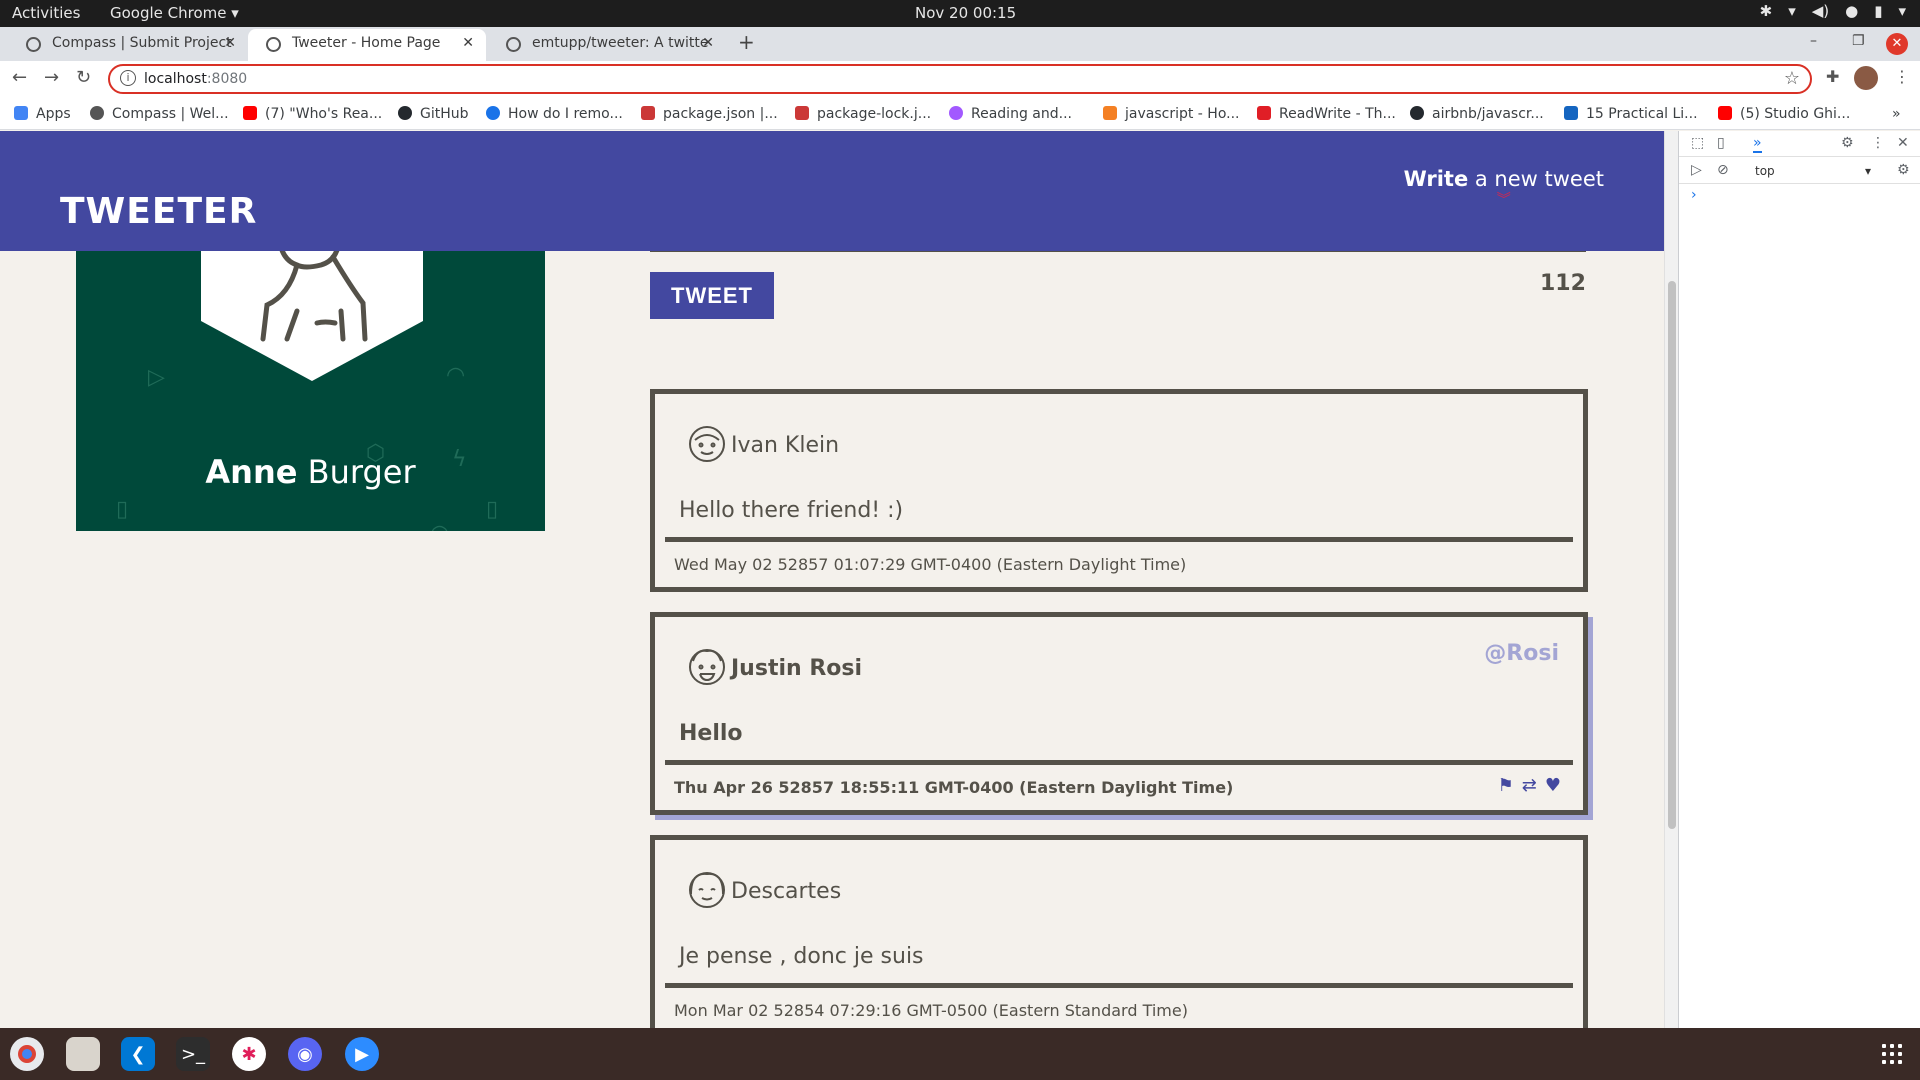  I want to click on clock: Nov 20 00:15, so click(965, 13).